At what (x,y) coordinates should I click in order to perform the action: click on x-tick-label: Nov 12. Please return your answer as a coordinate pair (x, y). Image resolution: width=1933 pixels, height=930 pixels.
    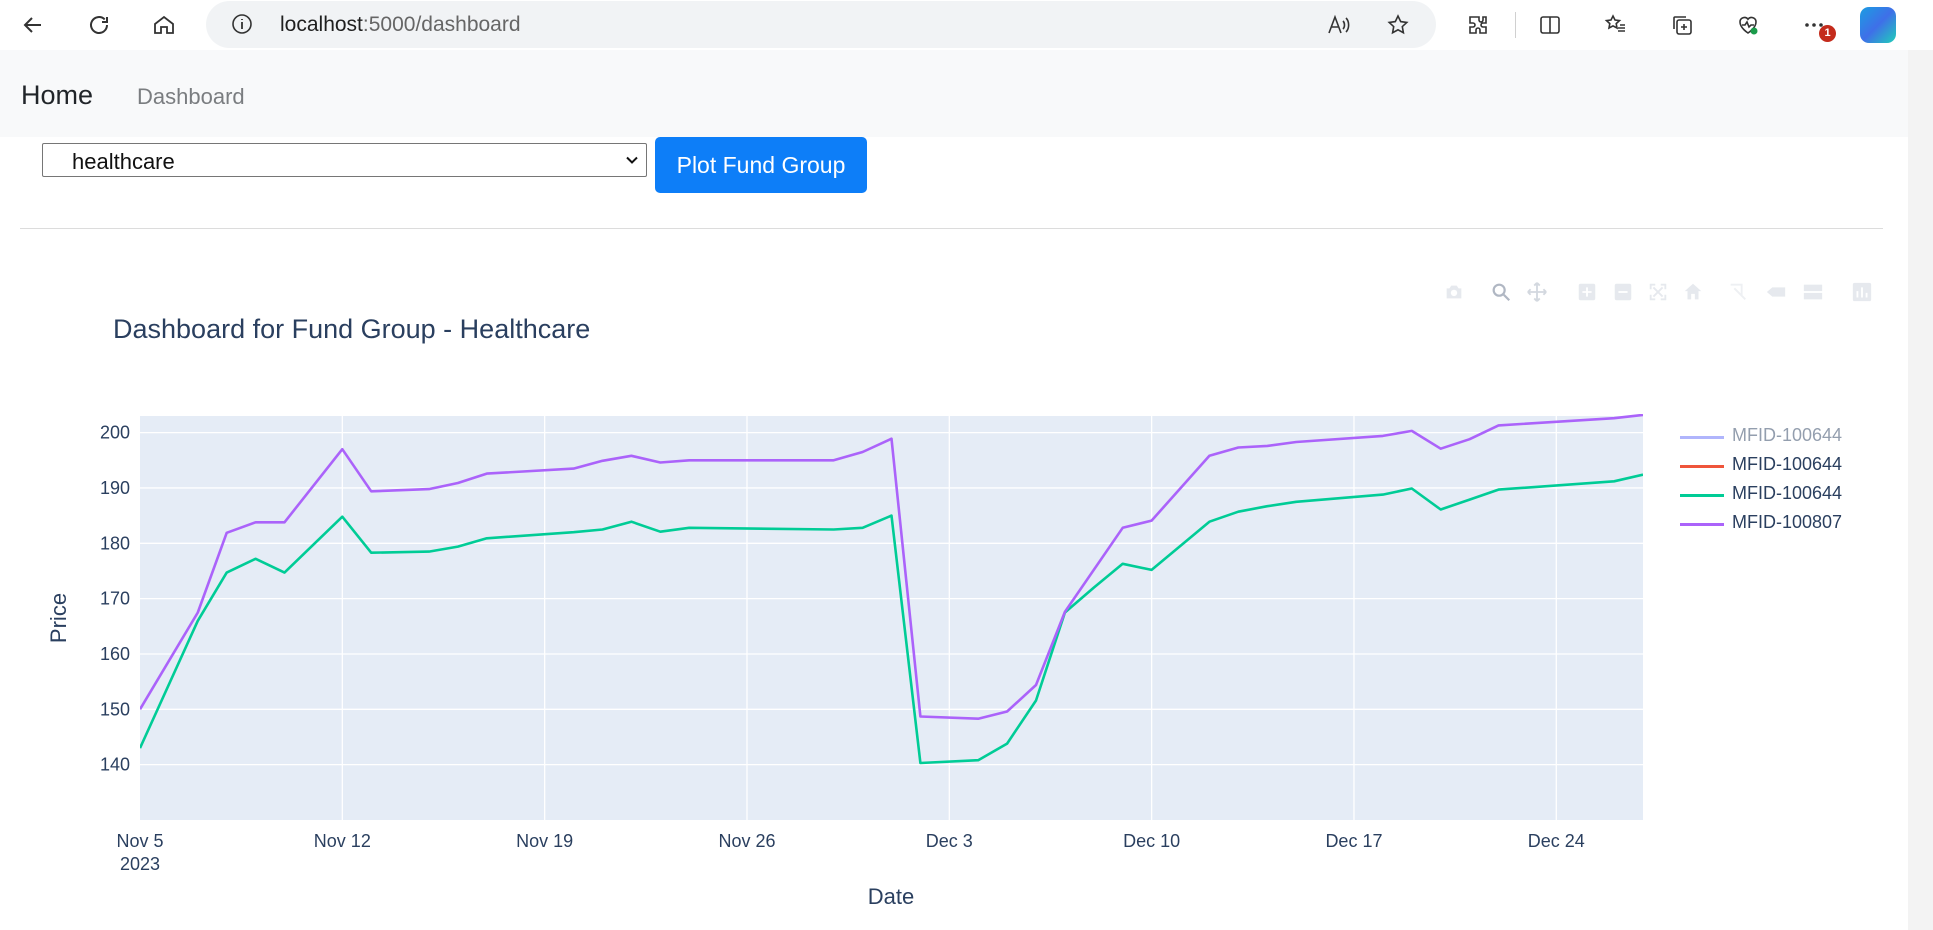
    Looking at the image, I should click on (342, 841).